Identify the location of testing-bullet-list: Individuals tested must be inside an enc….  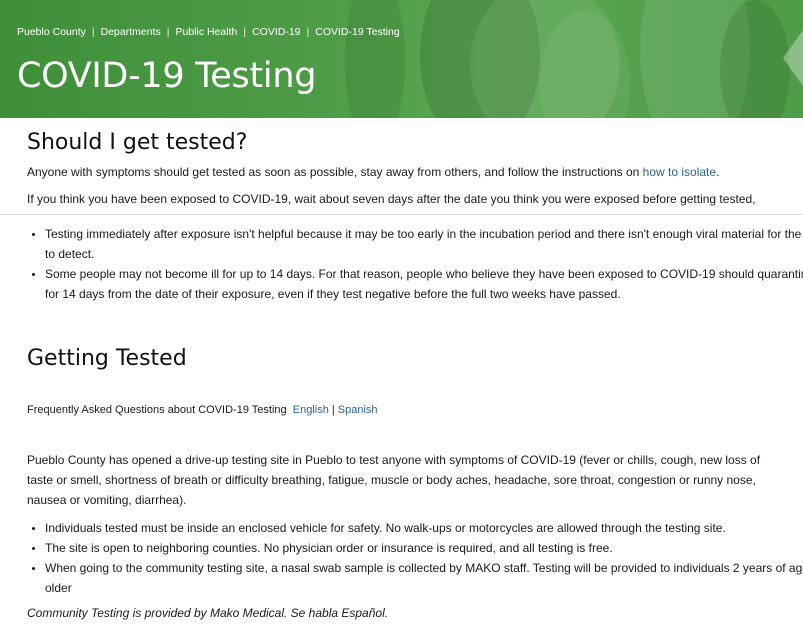
(401, 558).